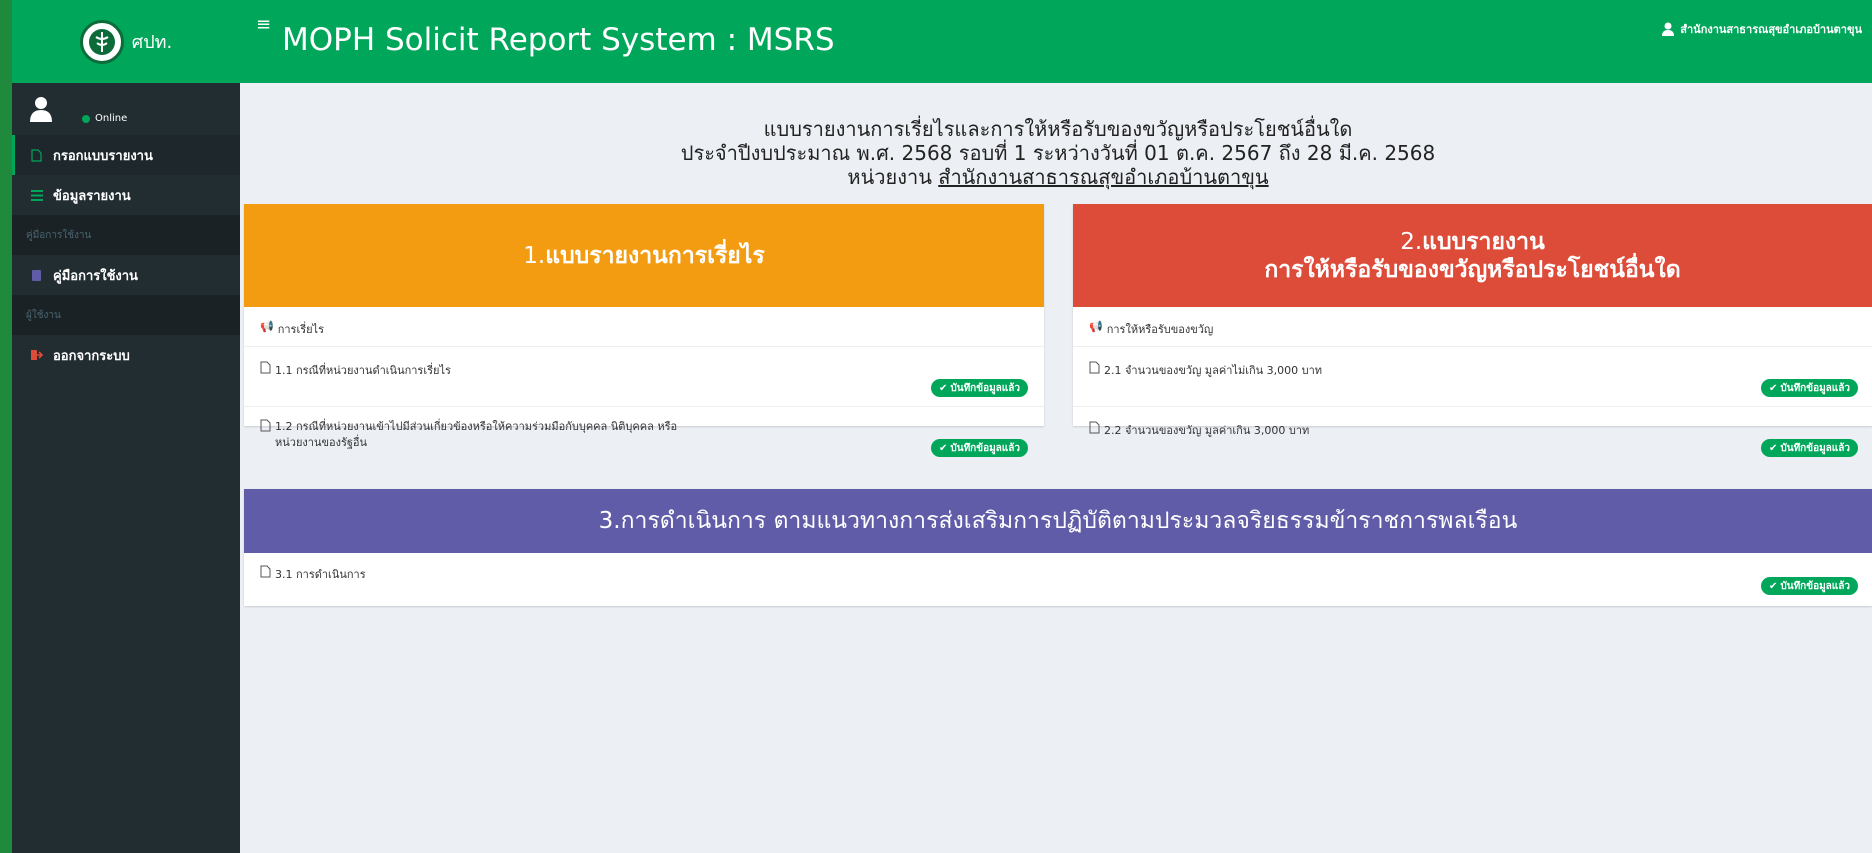 Image resolution: width=1872 pixels, height=853 pixels. What do you see at coordinates (103, 156) in the screenshot?
I see `sidebar-item-label: กรอกแบบรายงาน` at bounding box center [103, 156].